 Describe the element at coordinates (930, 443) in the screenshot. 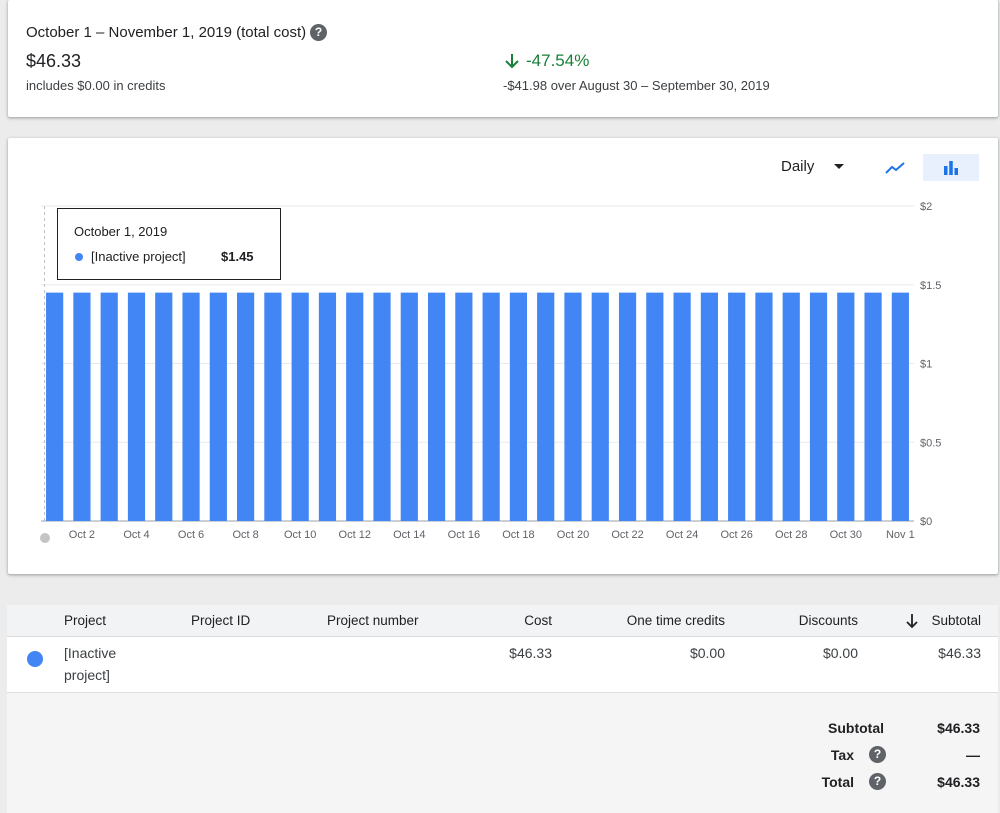

I see `y-tick-label: $0.5` at that location.